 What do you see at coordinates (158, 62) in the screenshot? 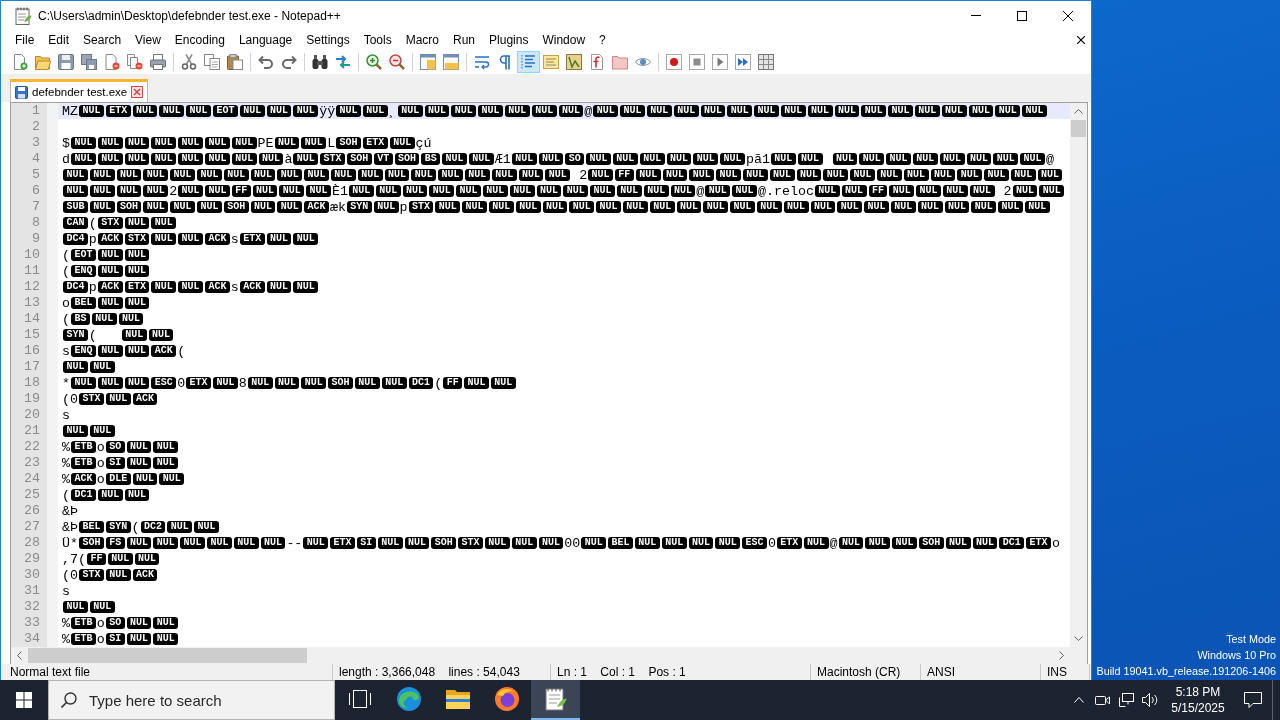
I see `printer-icon` at bounding box center [158, 62].